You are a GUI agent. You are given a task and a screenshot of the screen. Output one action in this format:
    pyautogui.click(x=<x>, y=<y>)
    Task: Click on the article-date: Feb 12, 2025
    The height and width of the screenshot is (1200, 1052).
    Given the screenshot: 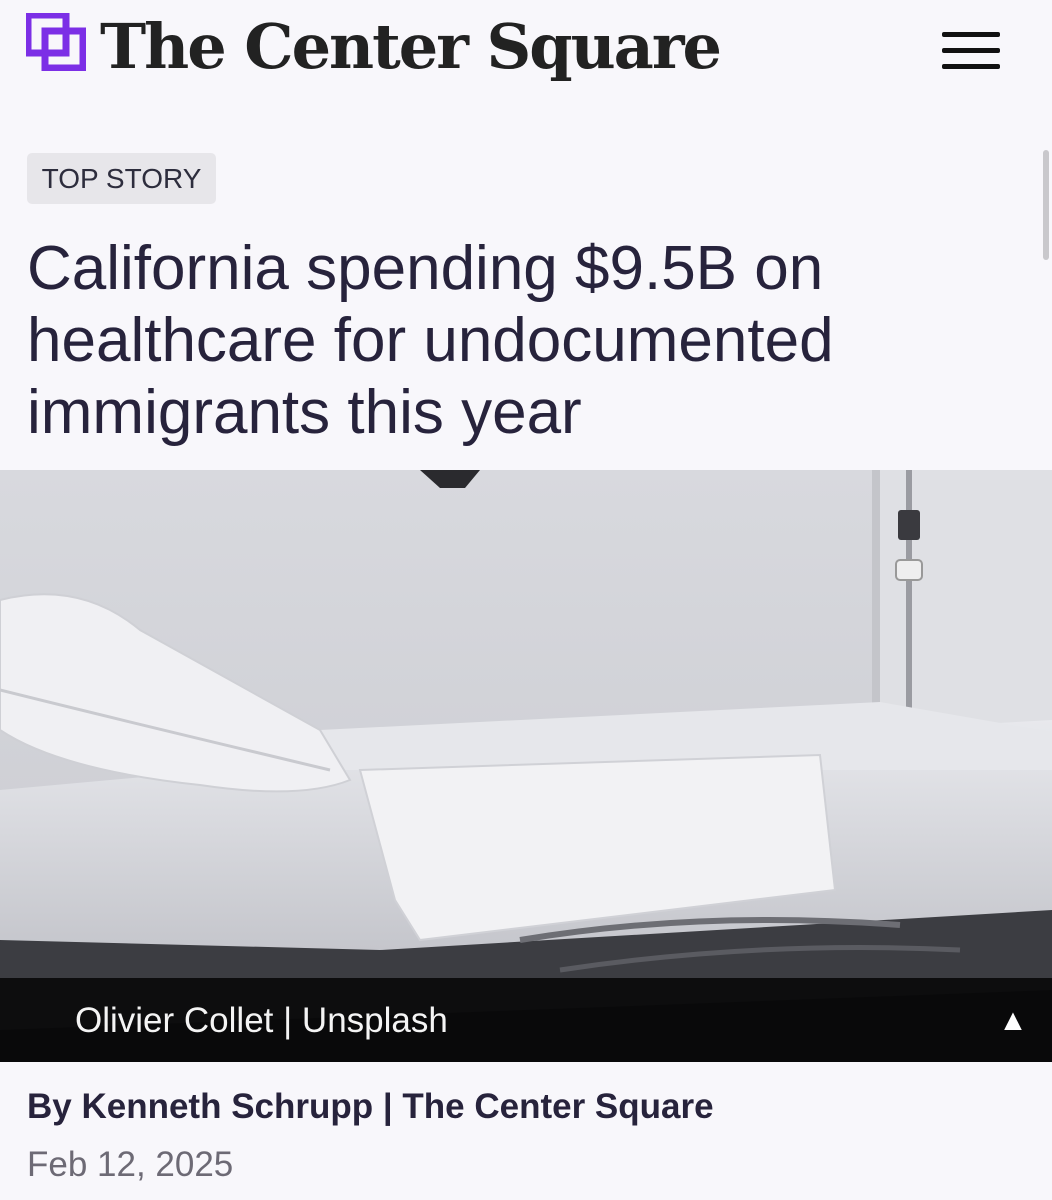 What is the action you would take?
    pyautogui.click(x=130, y=1164)
    